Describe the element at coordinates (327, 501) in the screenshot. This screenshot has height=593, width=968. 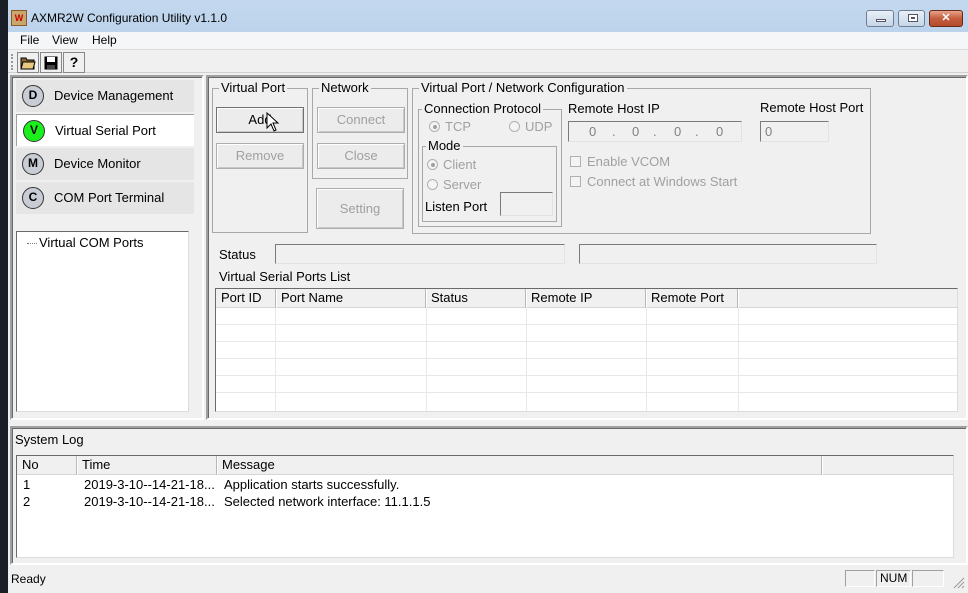
I see `log-message: Selected network interface: 11.1.1.5` at that location.